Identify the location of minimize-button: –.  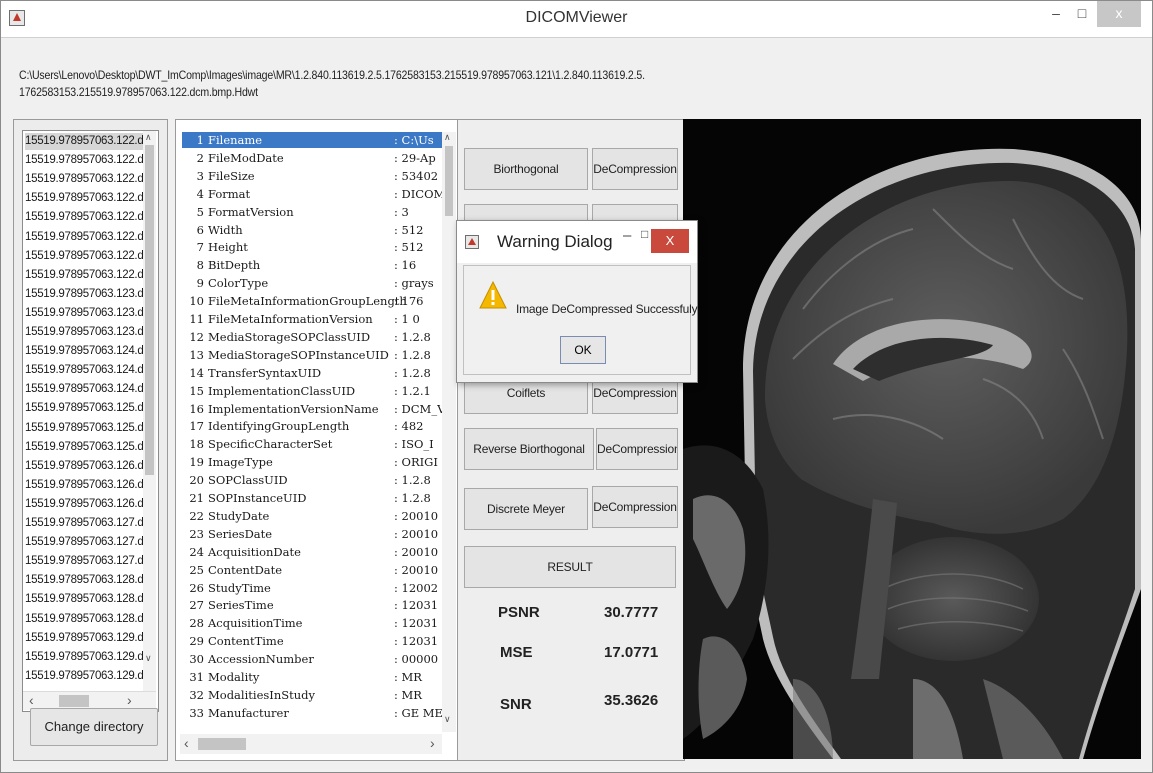
(1056, 14).